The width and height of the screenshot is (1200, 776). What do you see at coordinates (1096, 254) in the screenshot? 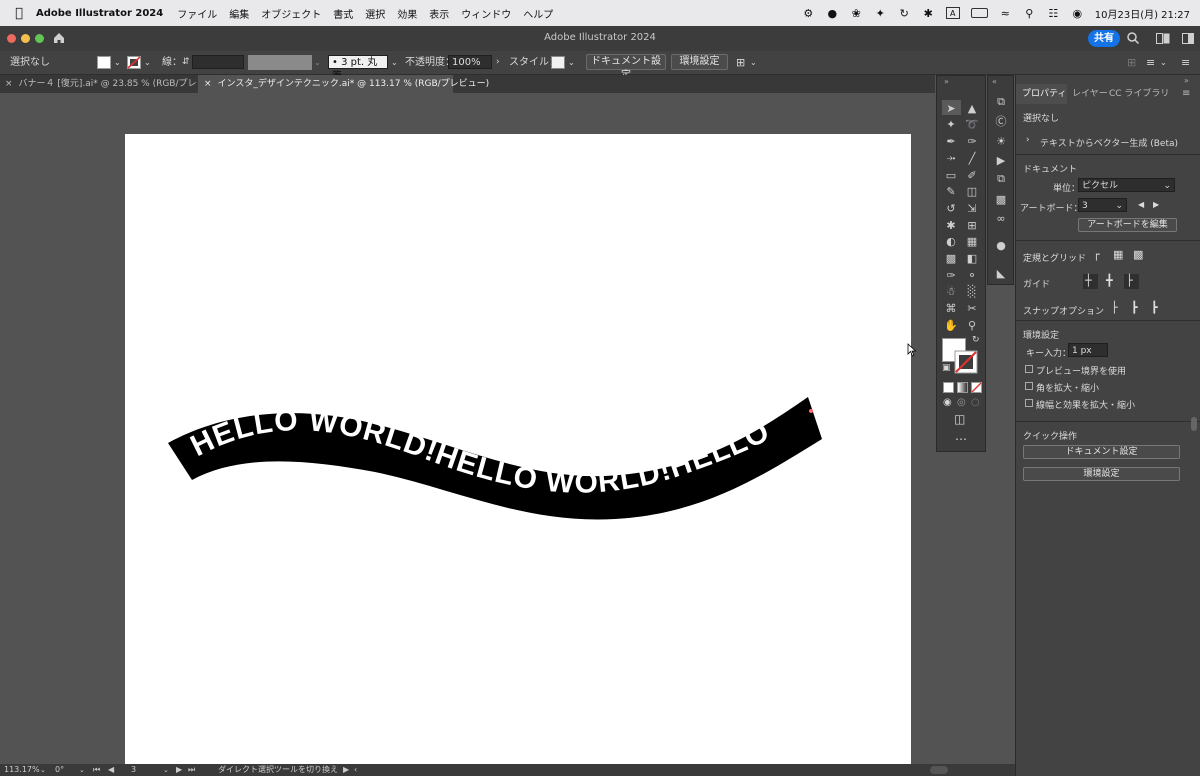
I see `rulers-icon: ┌` at bounding box center [1096, 254].